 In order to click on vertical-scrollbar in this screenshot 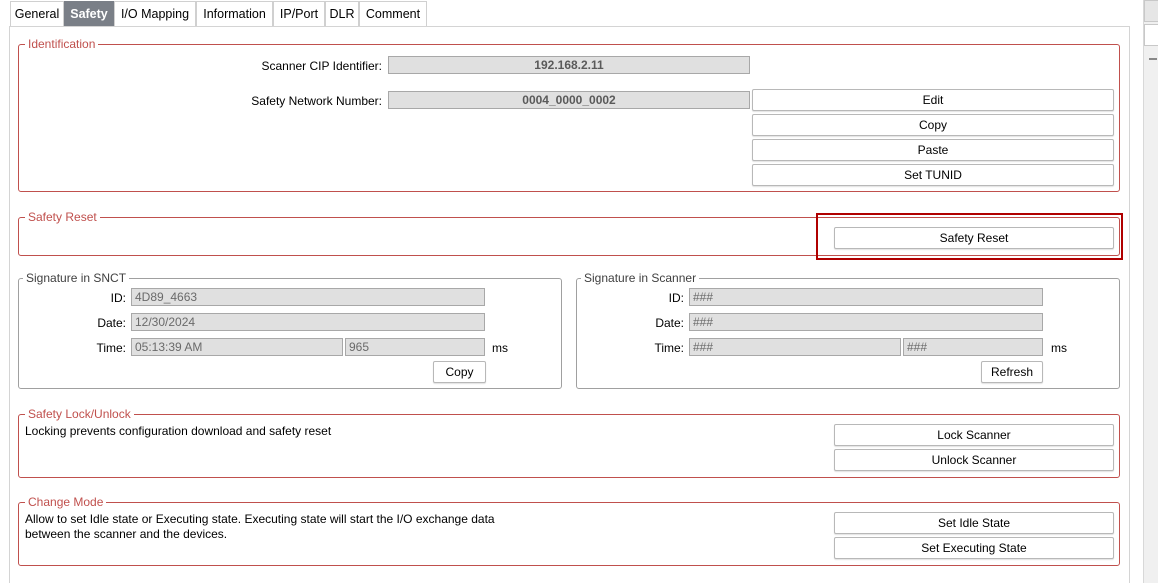, I will do `click(1150, 291)`.